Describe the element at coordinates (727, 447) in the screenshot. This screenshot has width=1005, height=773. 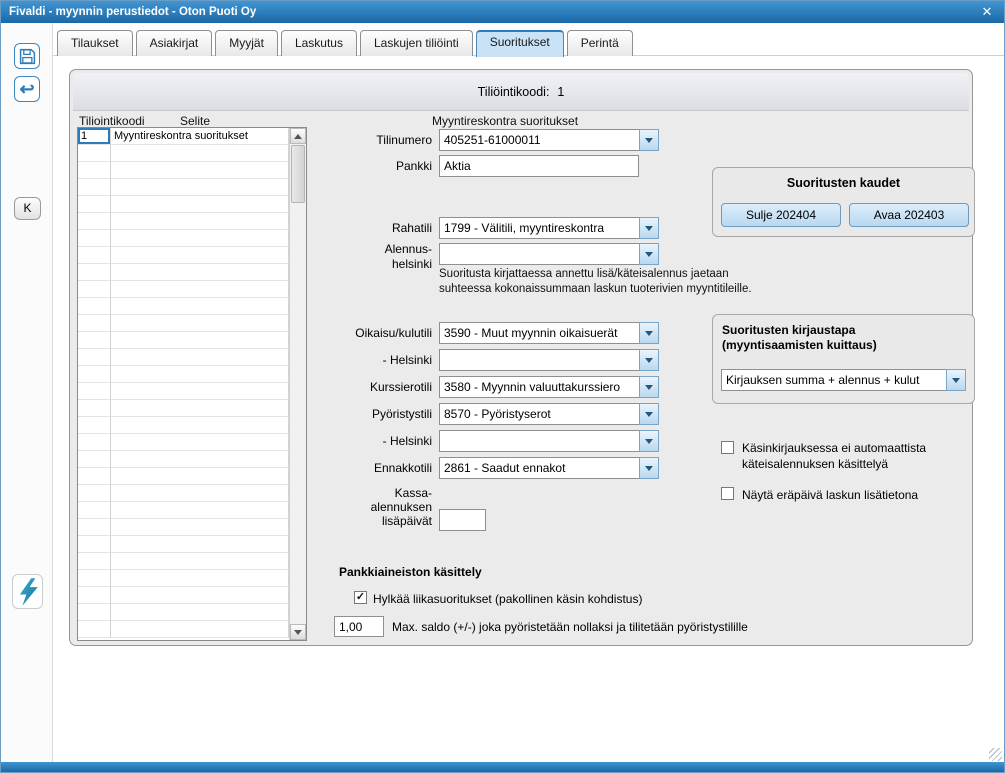
I see `kasinkirjaus-checkbox` at that location.